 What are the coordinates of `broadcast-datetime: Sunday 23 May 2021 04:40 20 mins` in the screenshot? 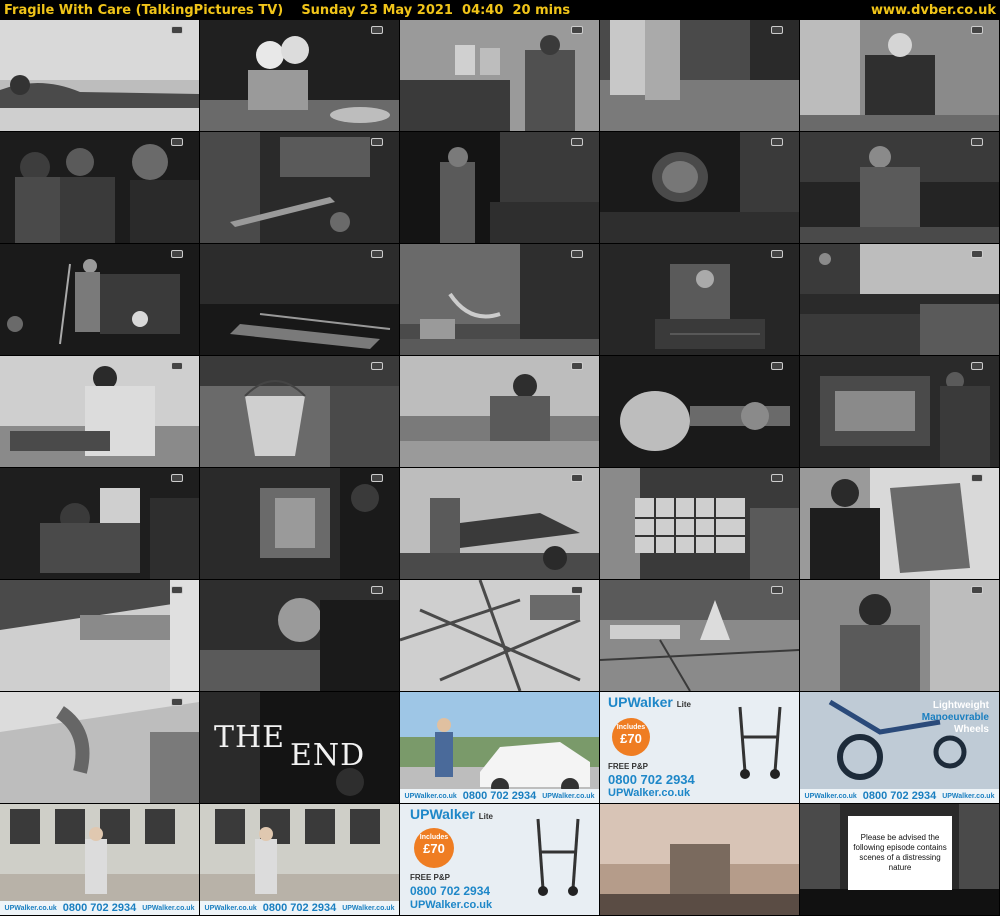 It's located at (436, 10).